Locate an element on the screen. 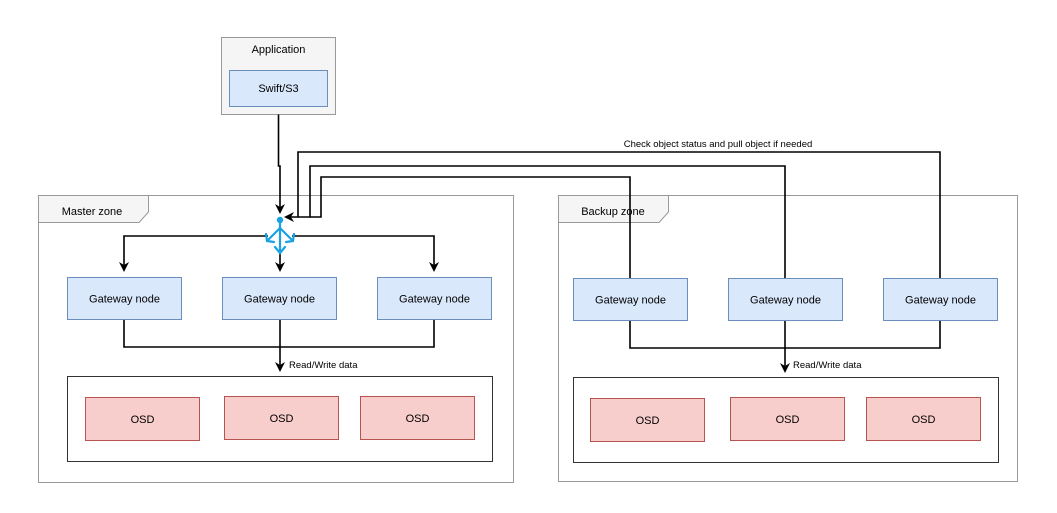 This screenshot has width=1057, height=513. edge-app-to-balancer is located at coordinates (280, 164).